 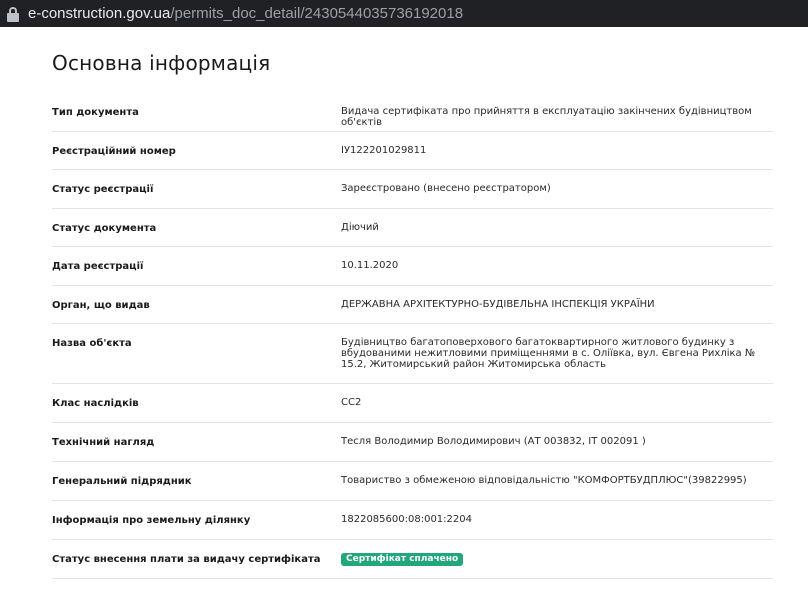 What do you see at coordinates (92, 343) in the screenshot?
I see `row-label: Назва об'єкта` at bounding box center [92, 343].